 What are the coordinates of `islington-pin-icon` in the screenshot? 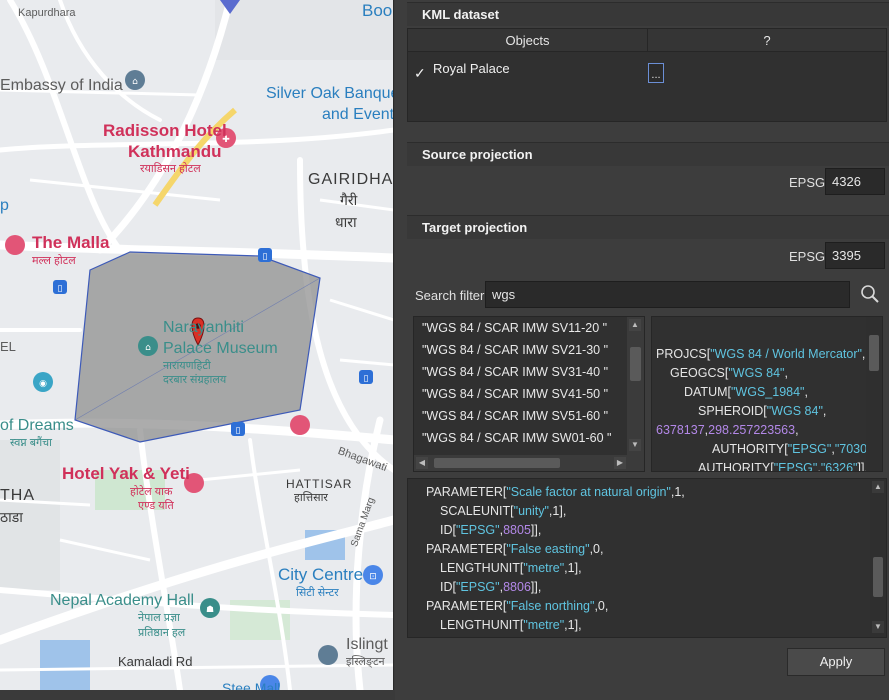 It's located at (328, 655).